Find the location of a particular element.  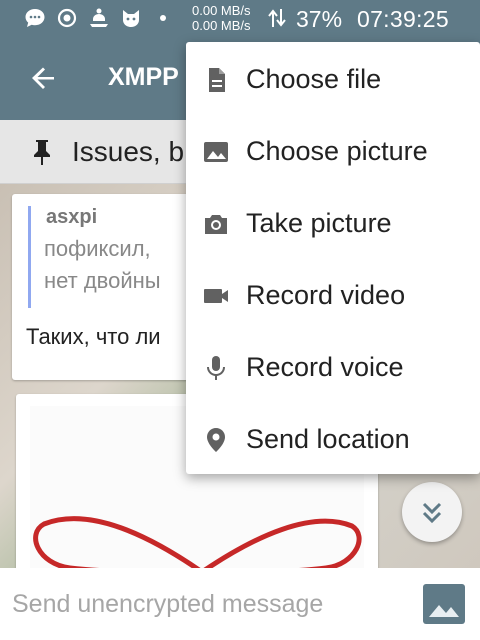

quote-line: пофиксил, is located at coordinates (97, 248).